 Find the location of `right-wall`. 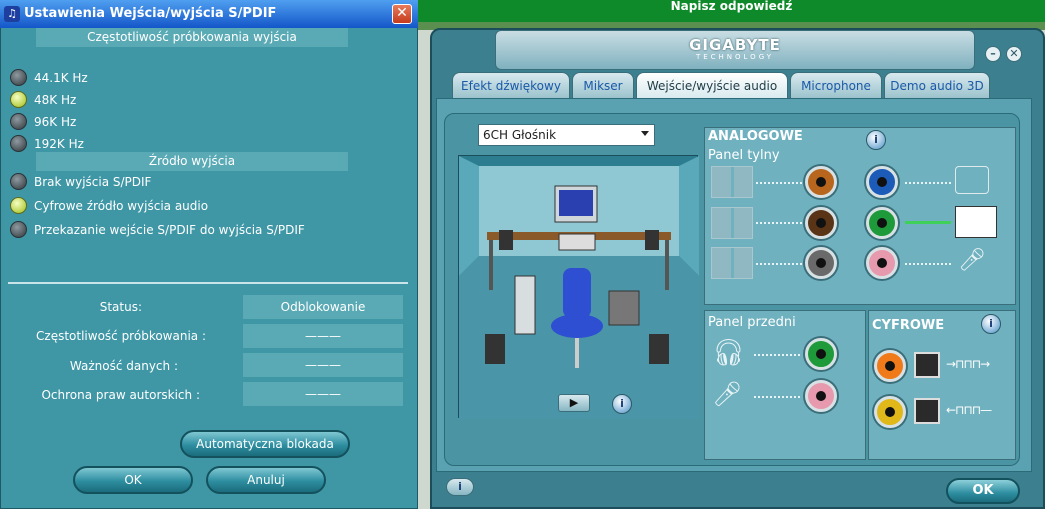

right-wall is located at coordinates (689, 216).